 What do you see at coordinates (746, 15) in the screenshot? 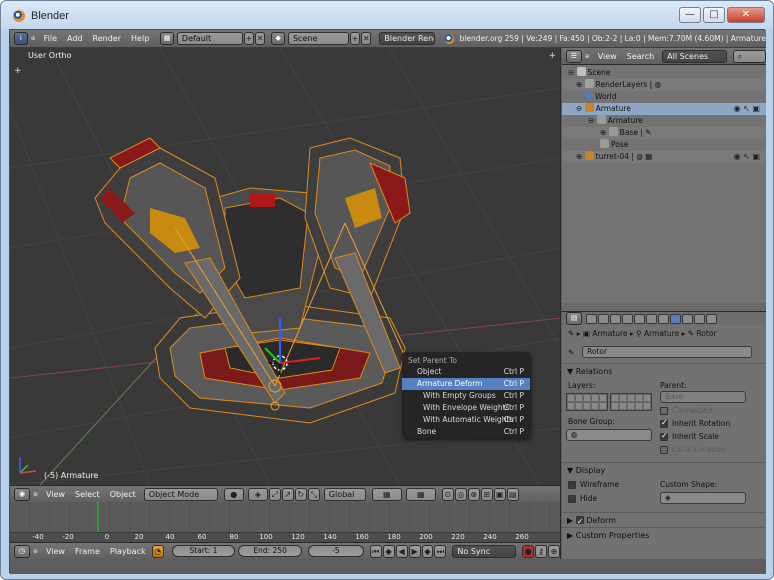
I see `close-button: ✕` at bounding box center [746, 15].